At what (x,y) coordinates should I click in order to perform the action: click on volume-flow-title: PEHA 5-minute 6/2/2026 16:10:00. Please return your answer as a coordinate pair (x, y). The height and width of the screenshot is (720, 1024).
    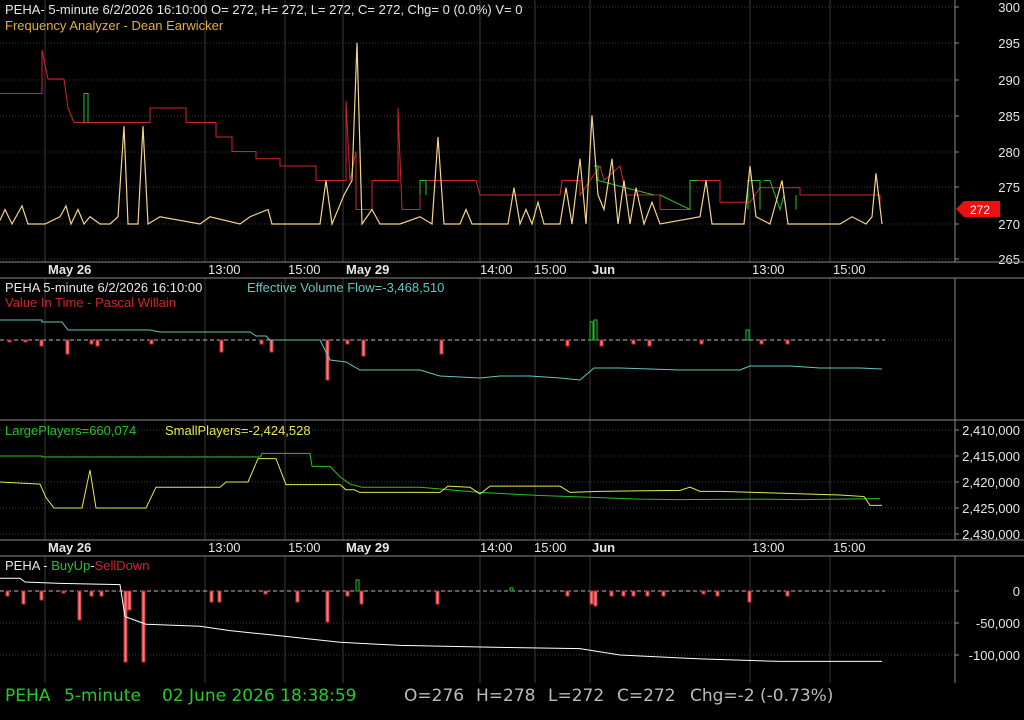
    Looking at the image, I should click on (103, 287).